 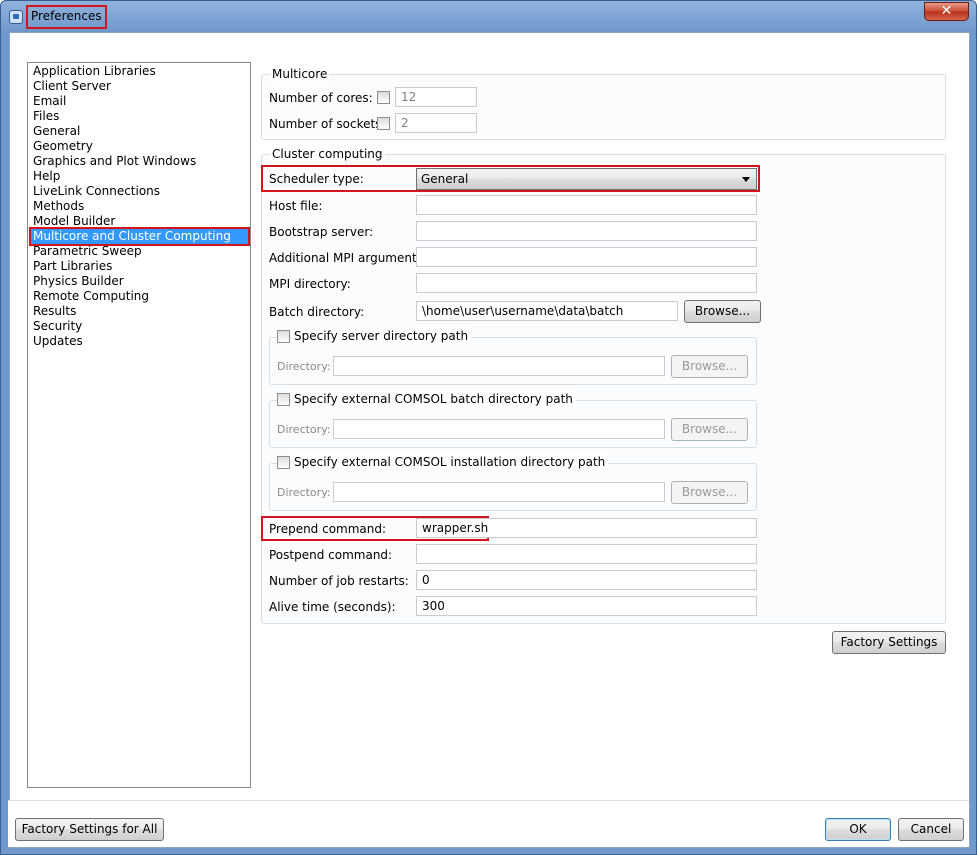 What do you see at coordinates (547, 311) in the screenshot?
I see `batch-directory-field: \home\user\username\data\batch` at bounding box center [547, 311].